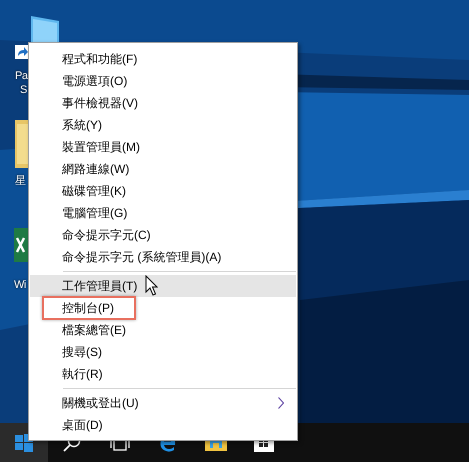 The width and height of the screenshot is (469, 462). I want to click on menu-item: 桌面(D), so click(163, 425).